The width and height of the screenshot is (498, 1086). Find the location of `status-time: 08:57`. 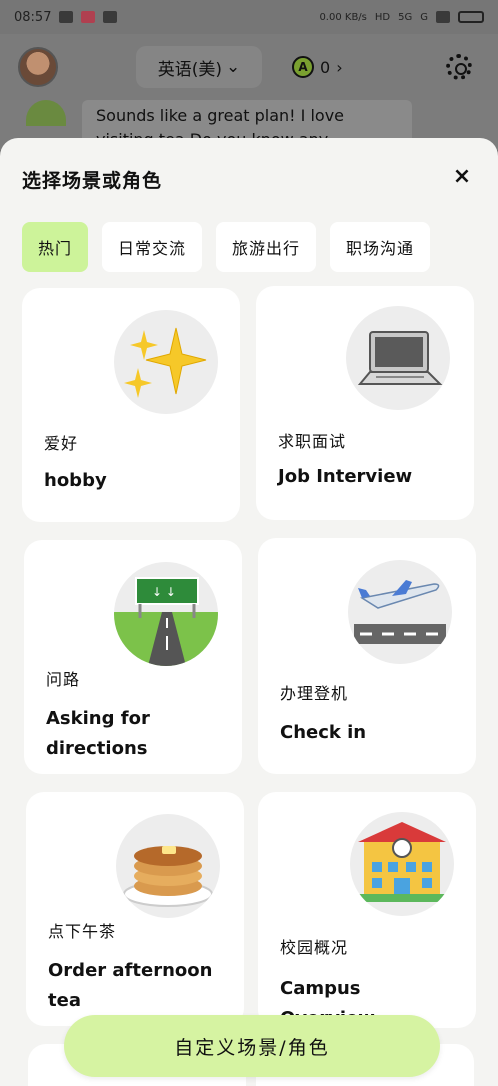

status-time: 08:57 is located at coordinates (33, 17).